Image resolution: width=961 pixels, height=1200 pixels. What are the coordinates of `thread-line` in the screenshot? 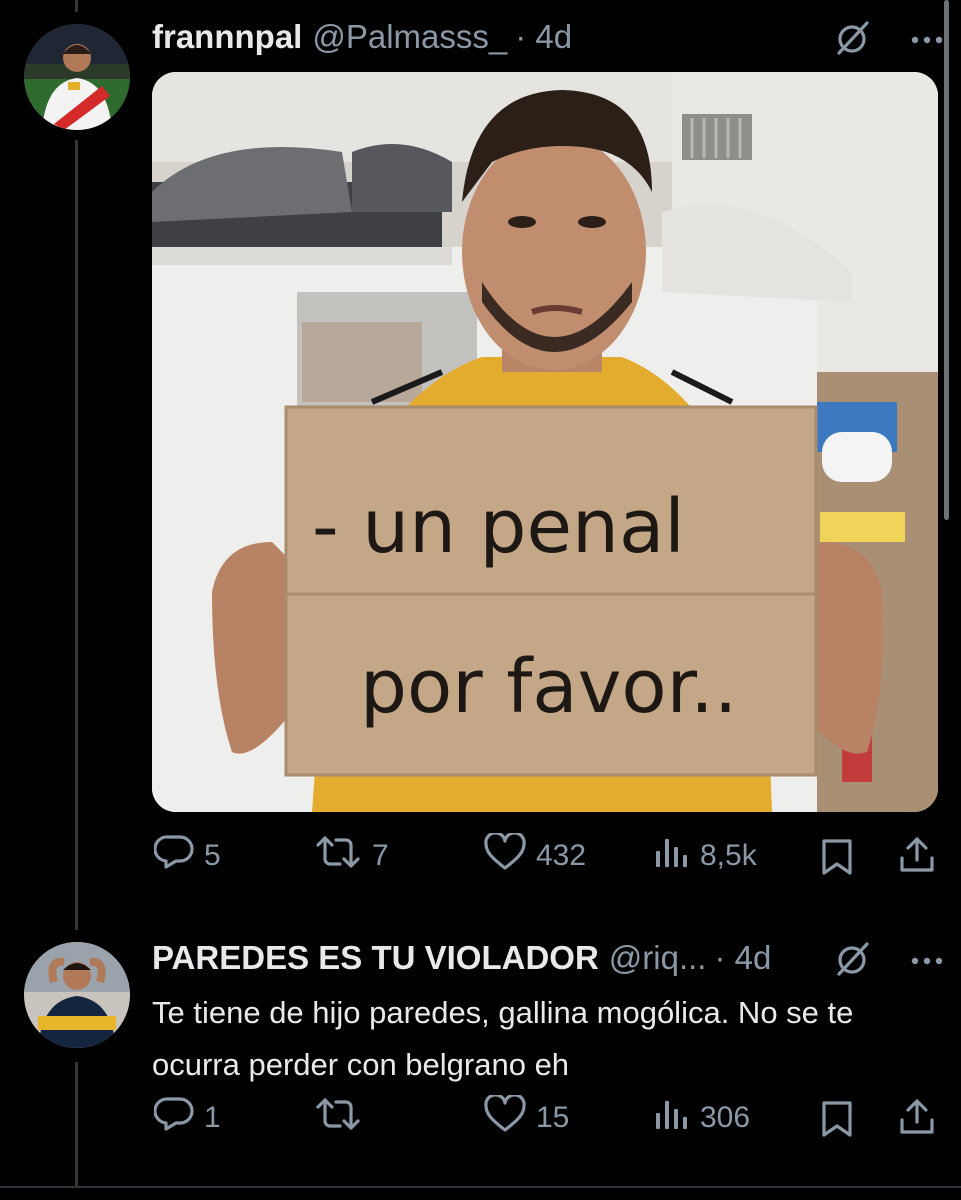 It's located at (76, 535).